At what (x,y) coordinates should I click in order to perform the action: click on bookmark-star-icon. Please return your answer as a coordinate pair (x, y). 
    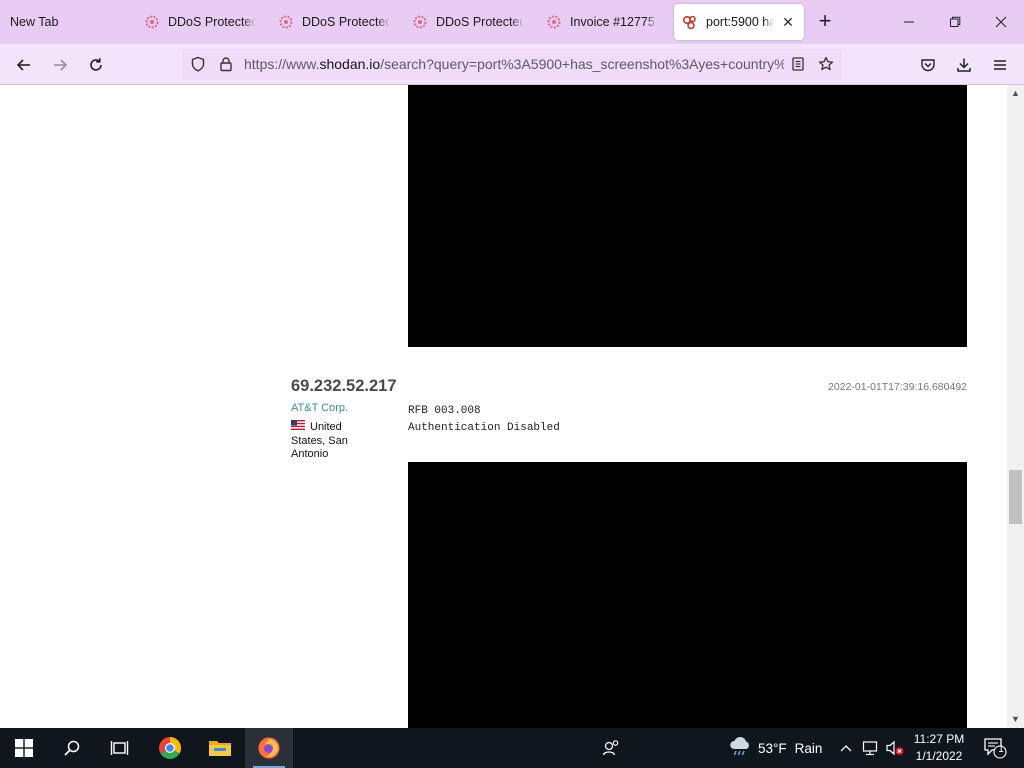
    Looking at the image, I should click on (826, 64).